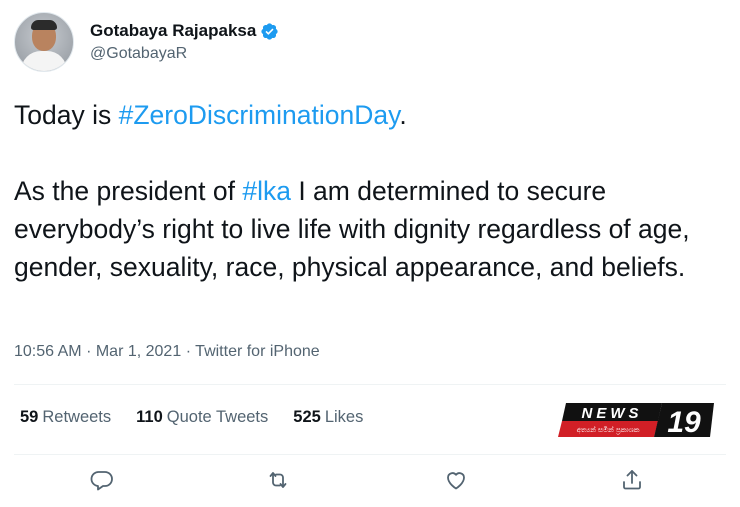 The image size is (740, 507). What do you see at coordinates (608, 430) in the screenshot?
I see `watermark-tagline: අත්‍යන් සමින් ප්‍රකාශක` at bounding box center [608, 430].